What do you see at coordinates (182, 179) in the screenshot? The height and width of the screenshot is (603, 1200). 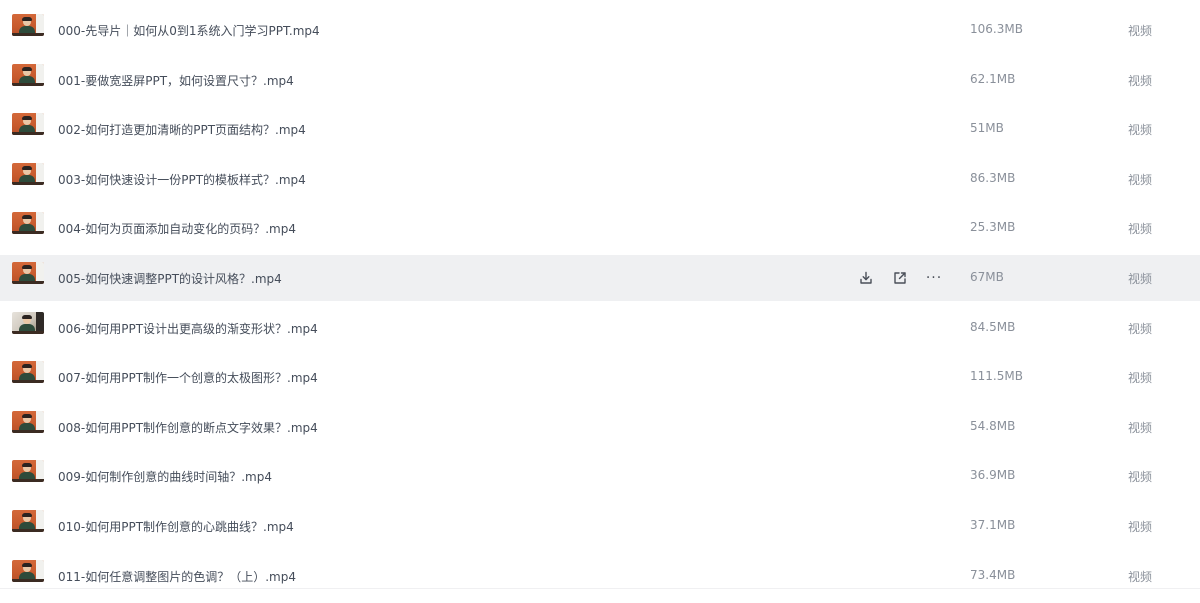 I see `file-name: 003-如何快速设计一份PPT的模板样式？.mp4` at bounding box center [182, 179].